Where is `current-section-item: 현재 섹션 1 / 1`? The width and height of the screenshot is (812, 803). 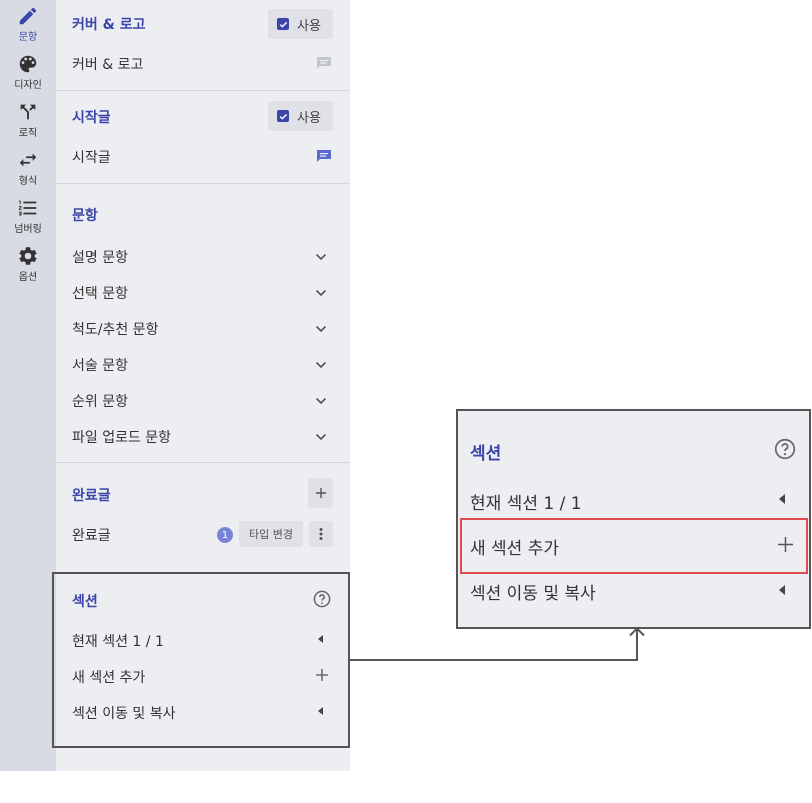 current-section-item: 현재 섹션 1 / 1 is located at coordinates (118, 641).